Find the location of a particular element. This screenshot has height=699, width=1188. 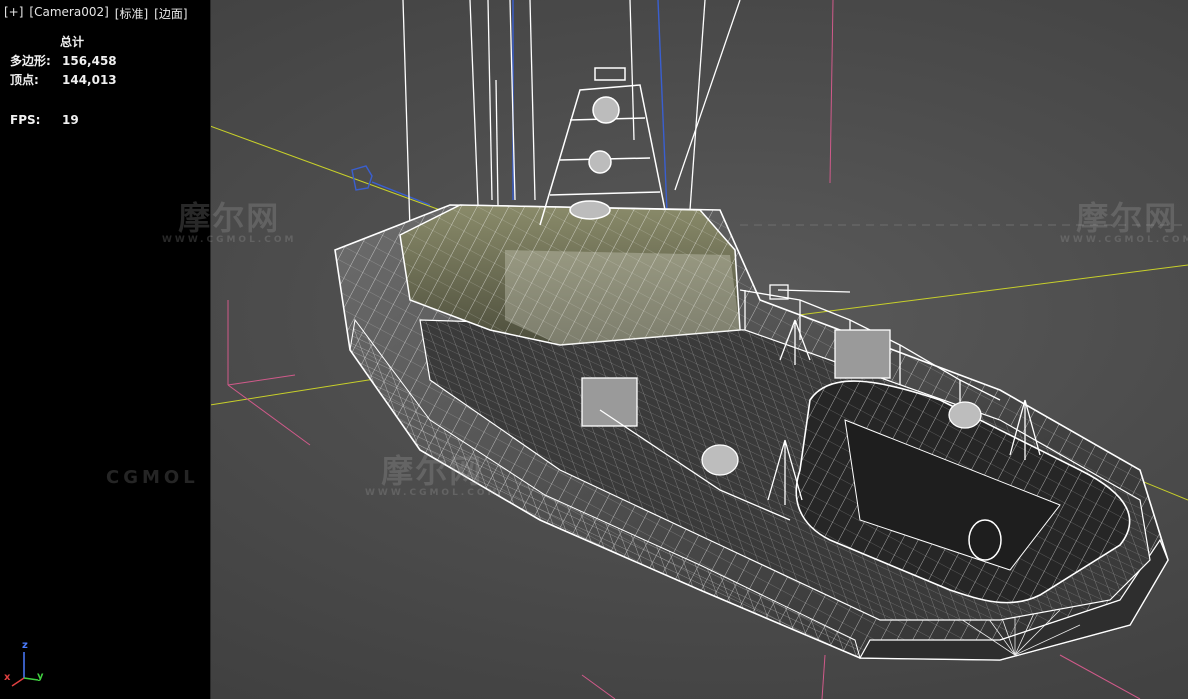

watermark-left: 摩尔网 WWW.CGMOL.COM is located at coordinates (229, 222).